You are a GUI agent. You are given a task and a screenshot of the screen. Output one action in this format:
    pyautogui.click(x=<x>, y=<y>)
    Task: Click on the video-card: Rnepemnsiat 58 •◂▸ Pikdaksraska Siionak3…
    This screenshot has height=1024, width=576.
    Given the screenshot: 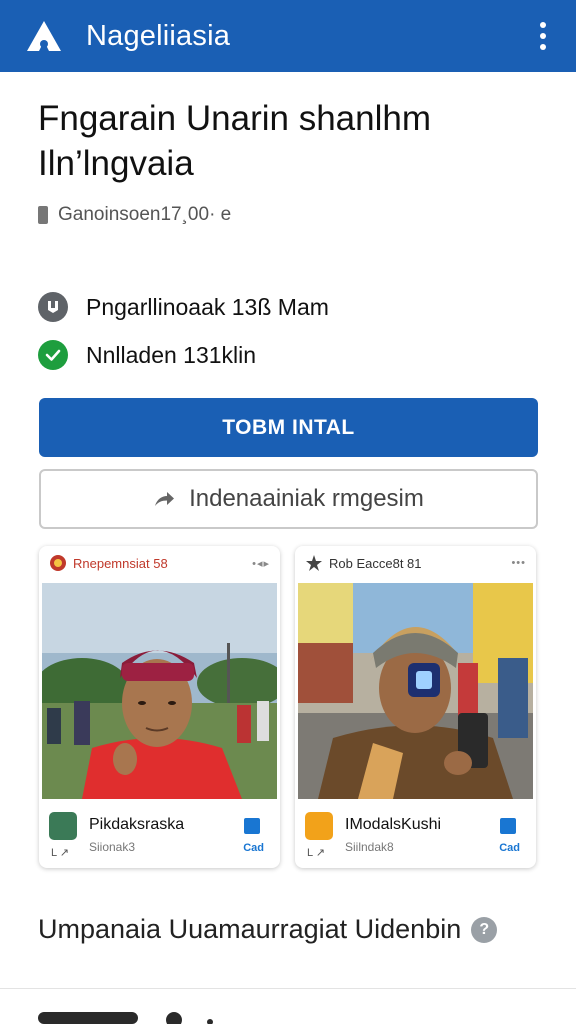 What is the action you would take?
    pyautogui.click(x=159, y=707)
    